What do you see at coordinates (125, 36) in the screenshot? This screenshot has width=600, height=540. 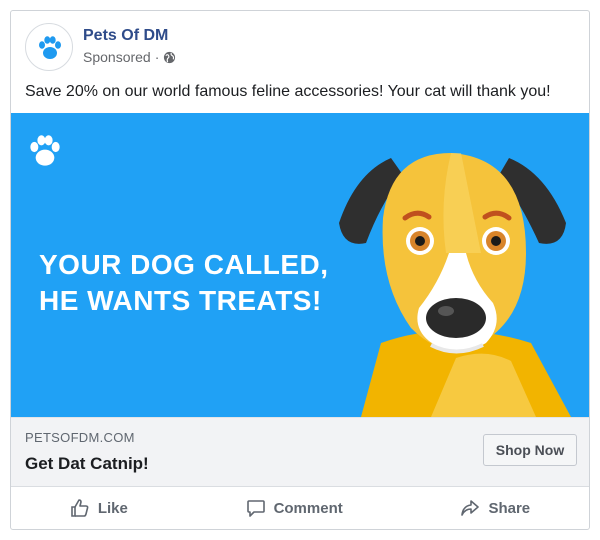 I see `page-name-link: Pets Of DM` at bounding box center [125, 36].